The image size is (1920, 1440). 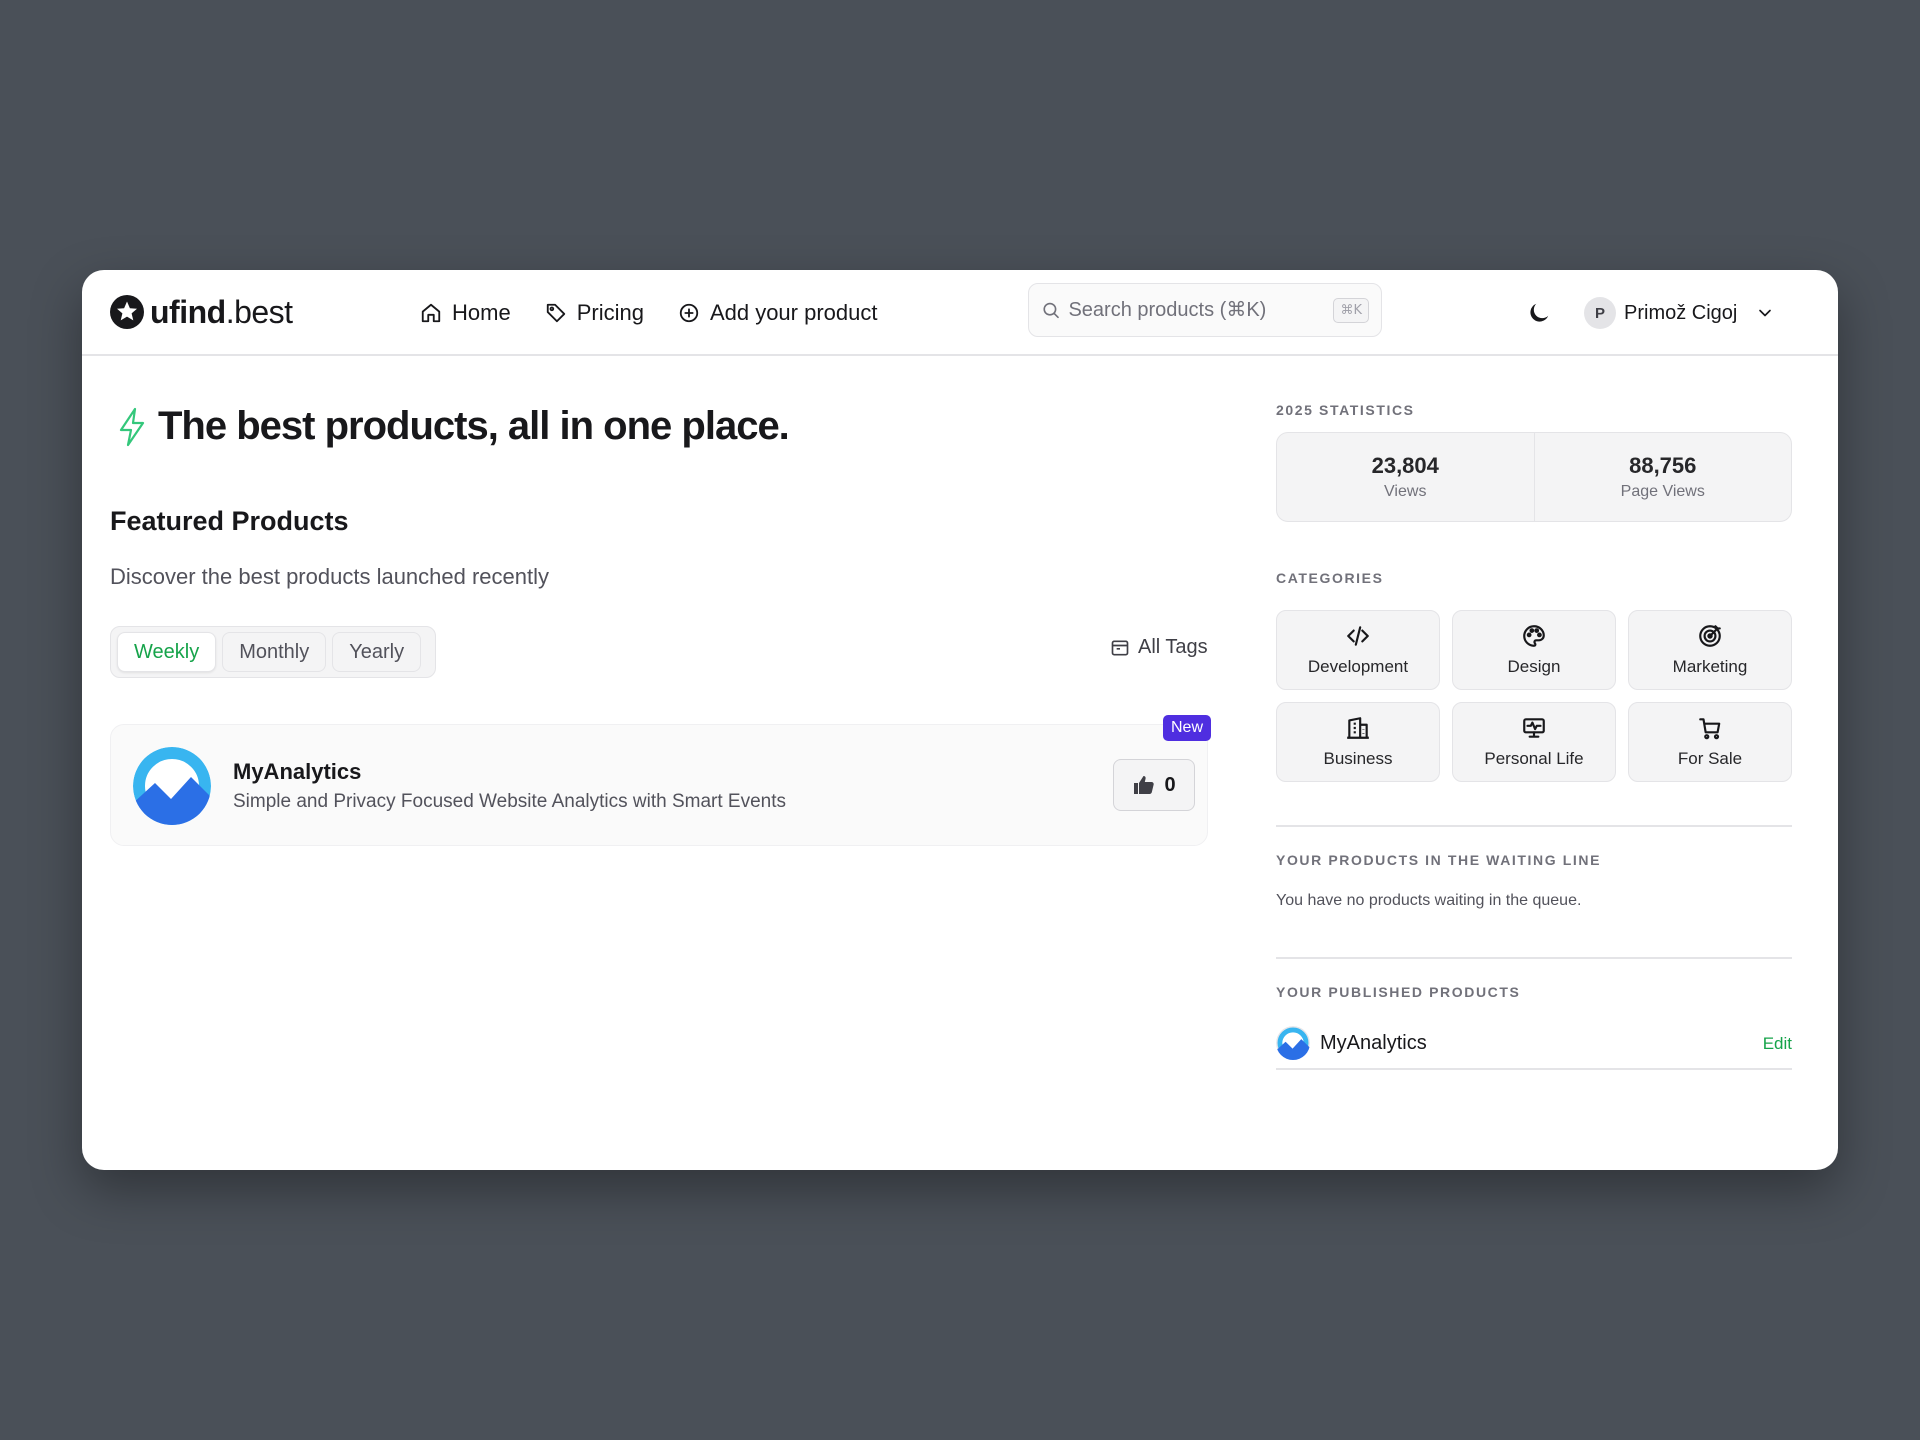 I want to click on published-product-name: MyAnalytics, so click(x=1373, y=1043).